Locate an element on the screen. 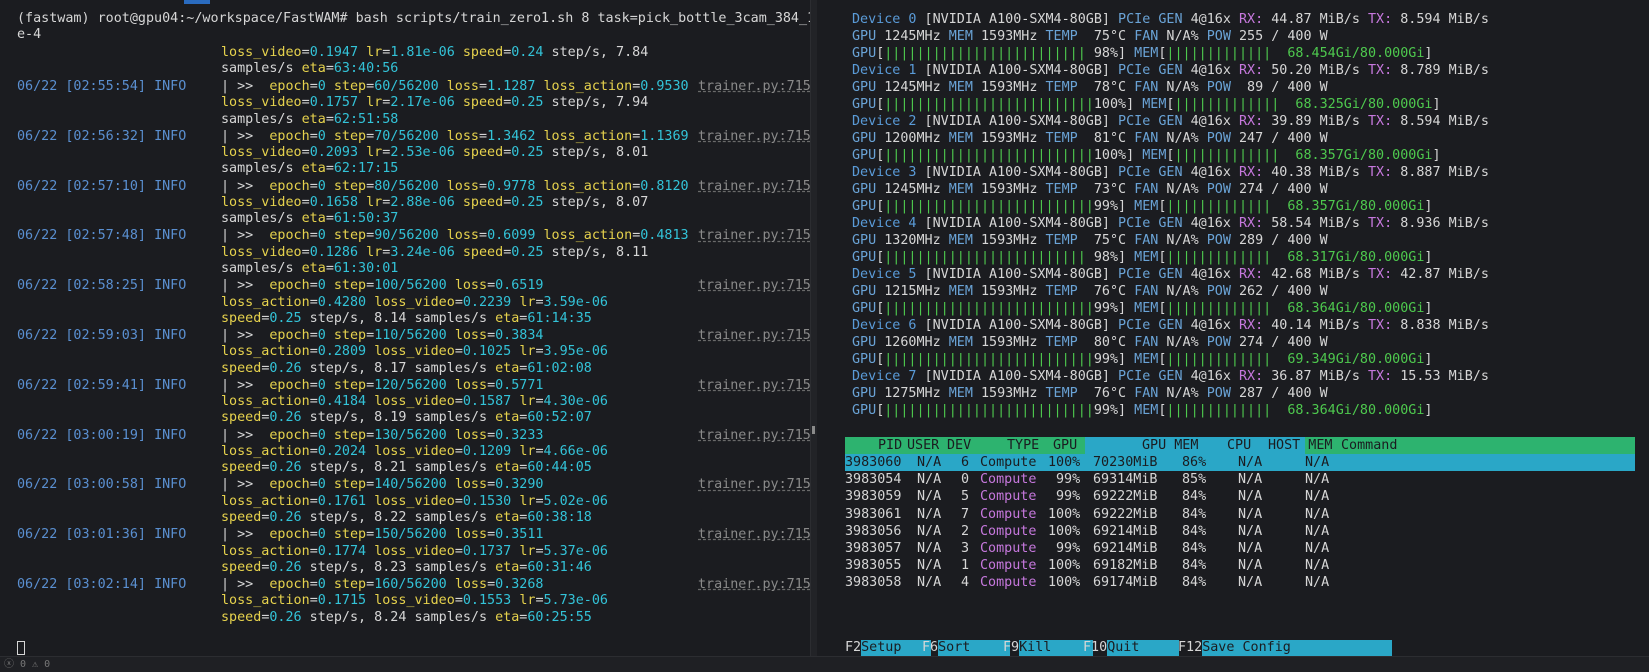 This screenshot has height=672, width=1649. process-row: 3983060 N/A 6 Compute 100% 70230MiB 86% N/A N/A is located at coordinates (1240, 462).